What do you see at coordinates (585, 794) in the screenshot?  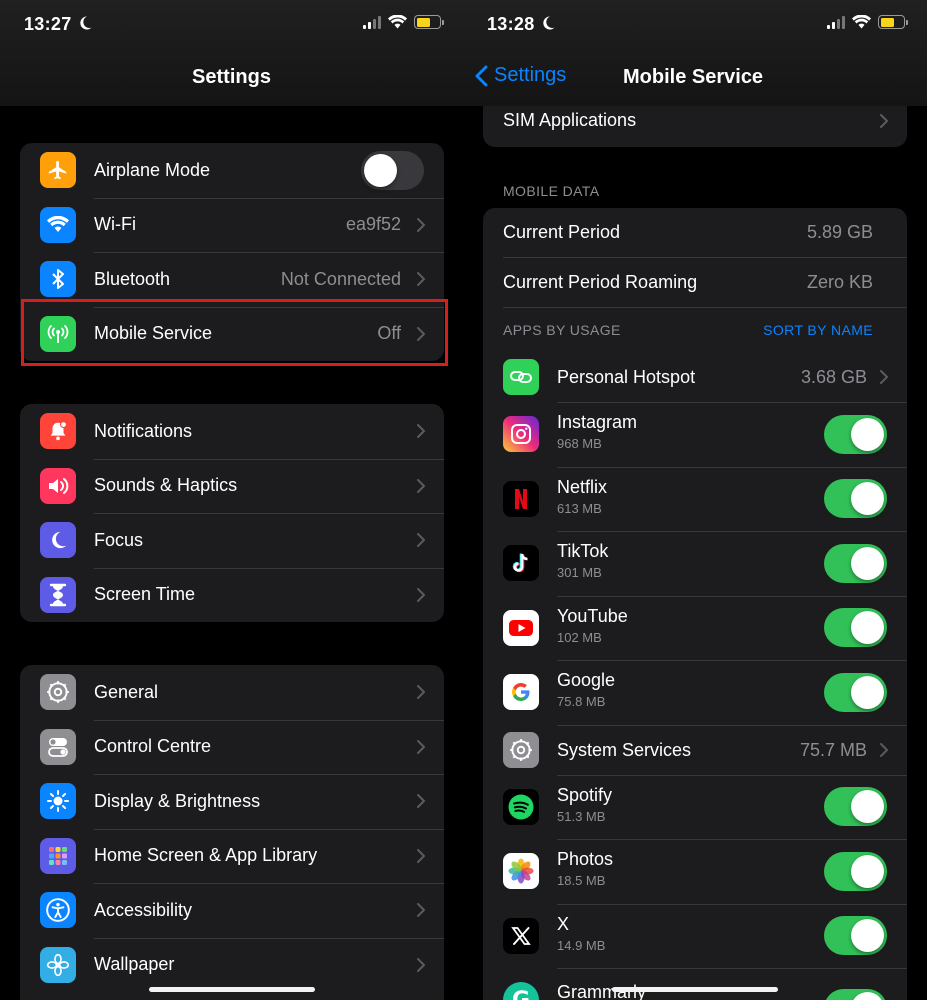 I see `app-name: Spotify` at bounding box center [585, 794].